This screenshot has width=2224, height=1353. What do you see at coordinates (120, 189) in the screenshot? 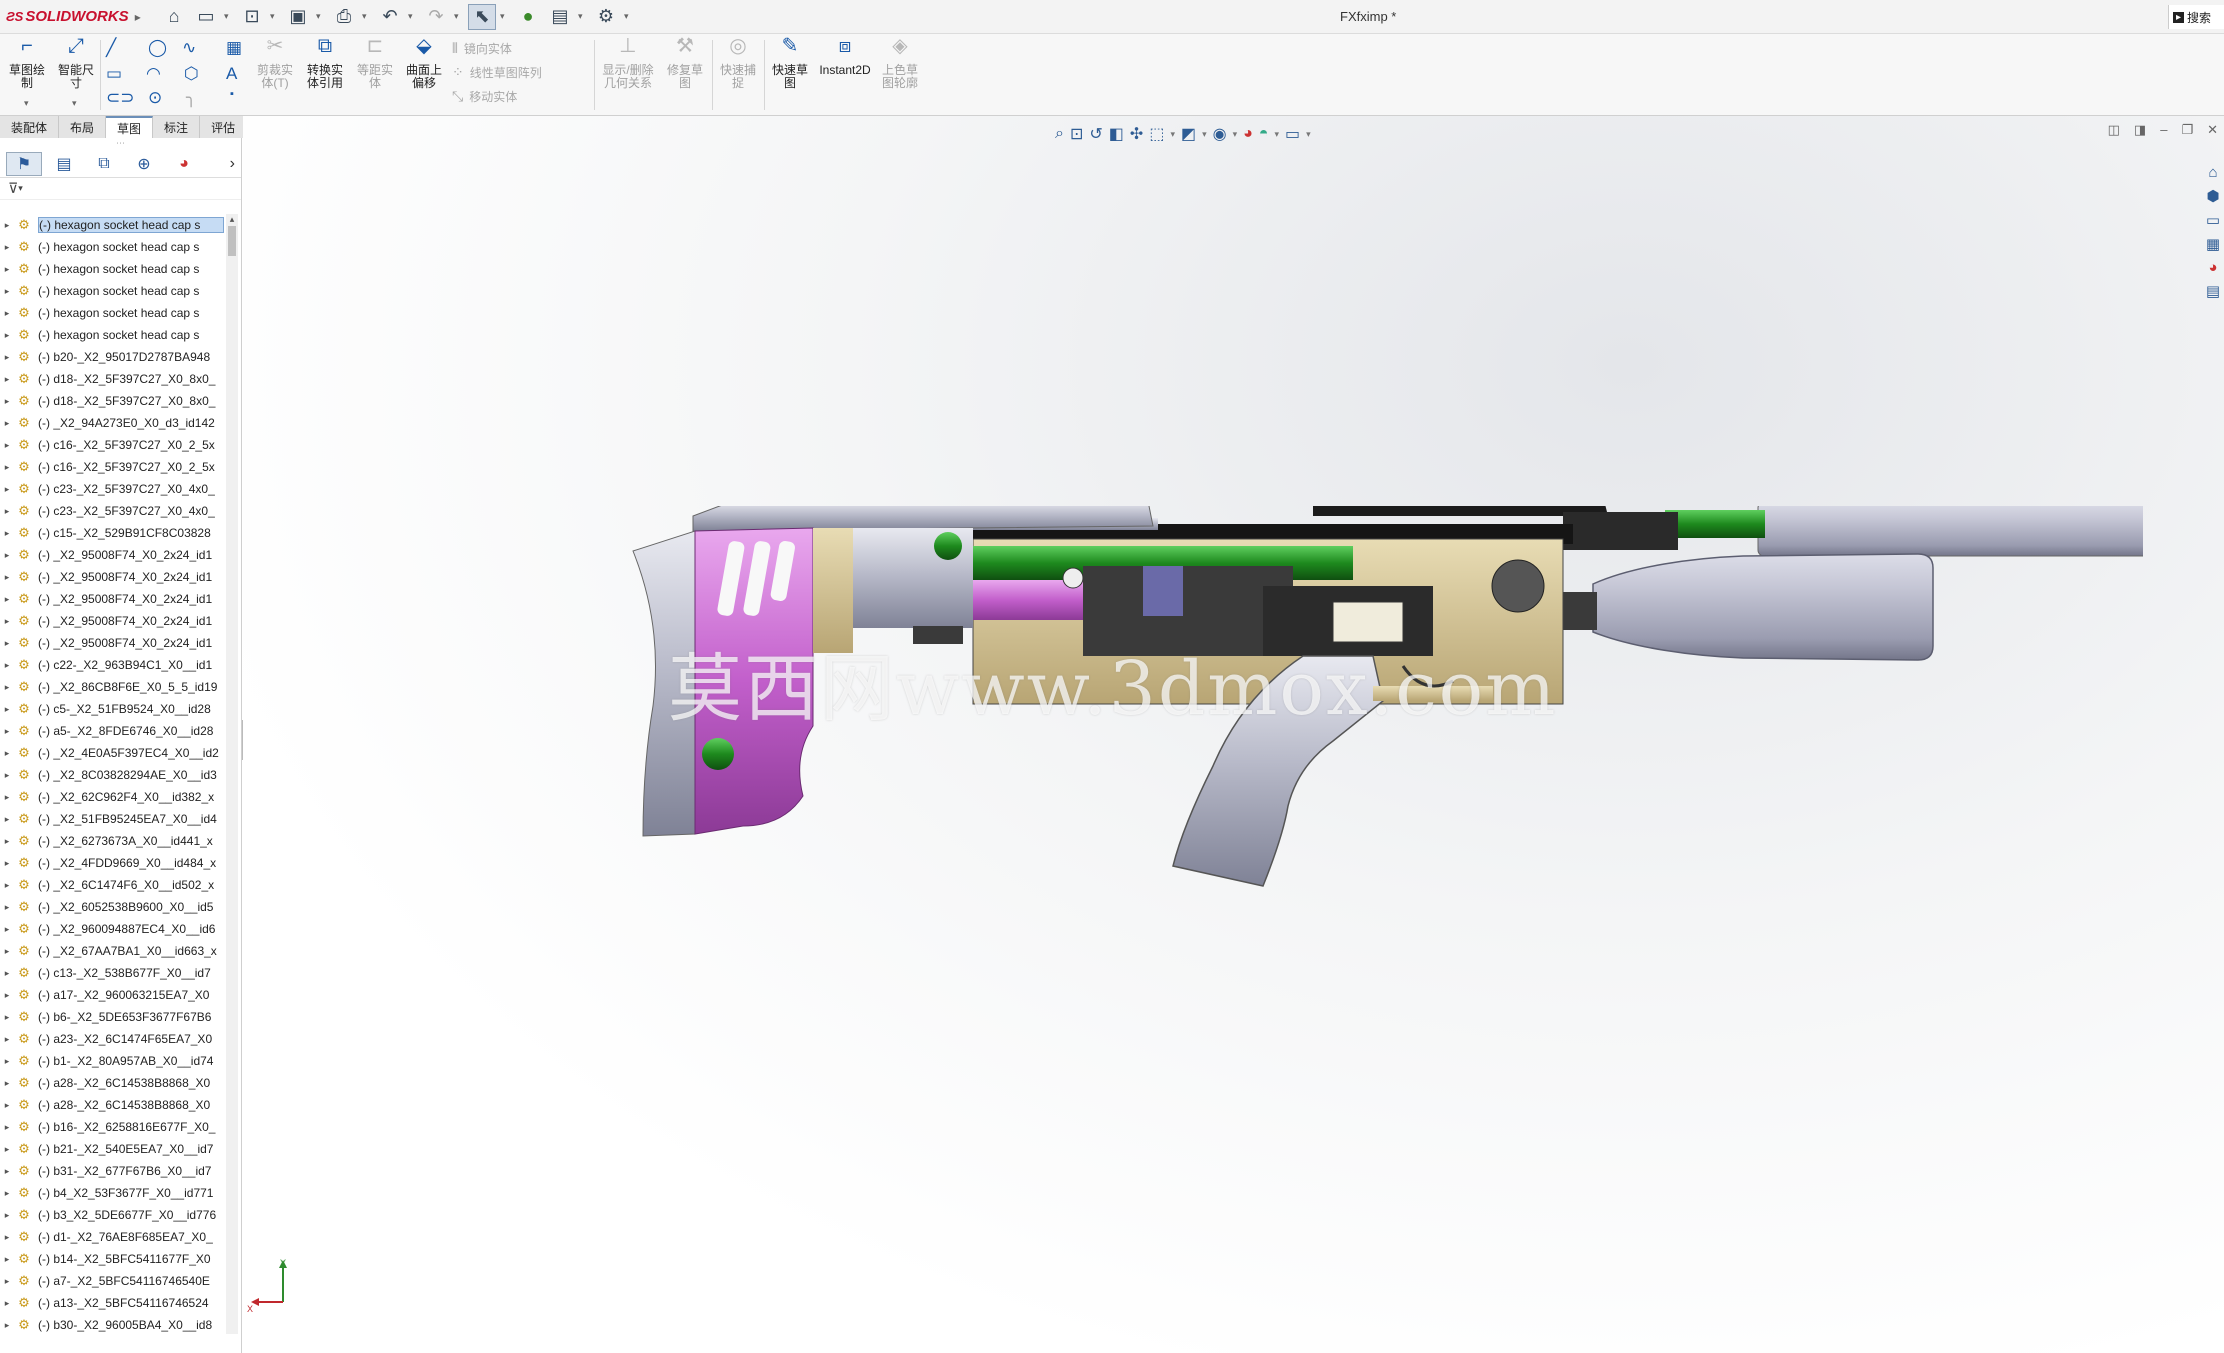
I see `filter-icon: ⊽ ▾` at bounding box center [120, 189].